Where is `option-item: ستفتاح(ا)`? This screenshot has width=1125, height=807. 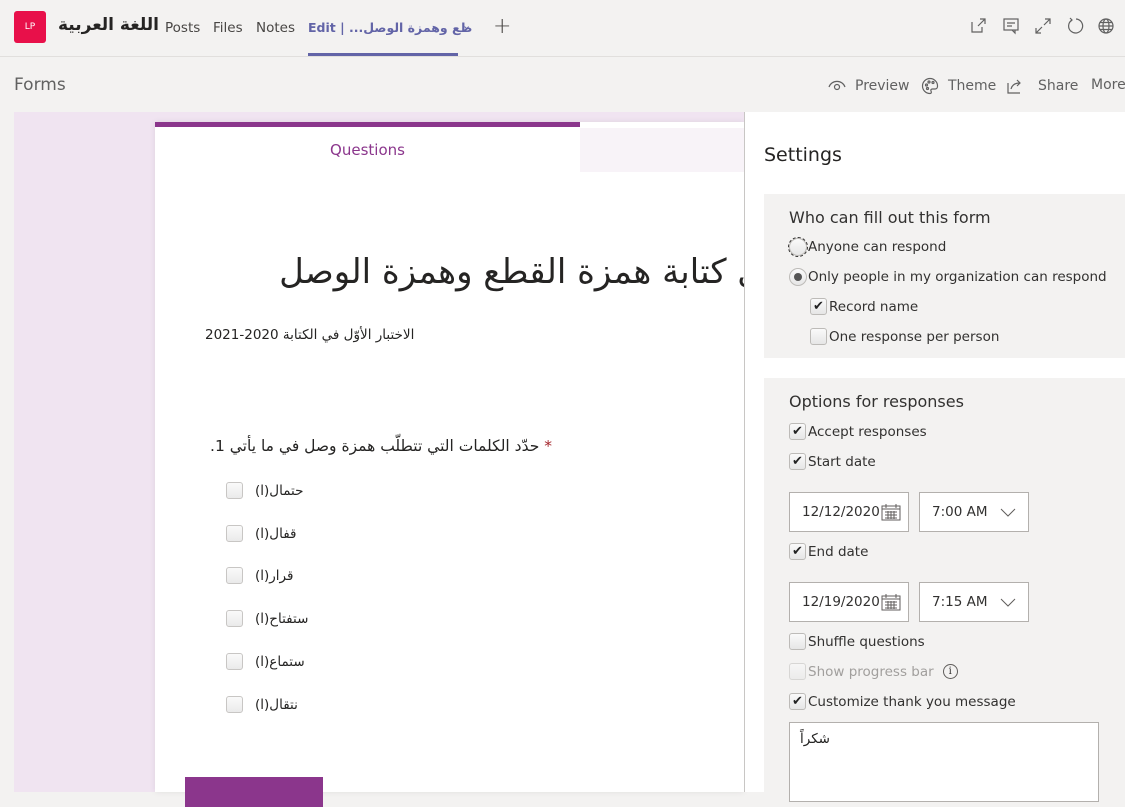
option-item: ستفتاح(ا) is located at coordinates (267, 618).